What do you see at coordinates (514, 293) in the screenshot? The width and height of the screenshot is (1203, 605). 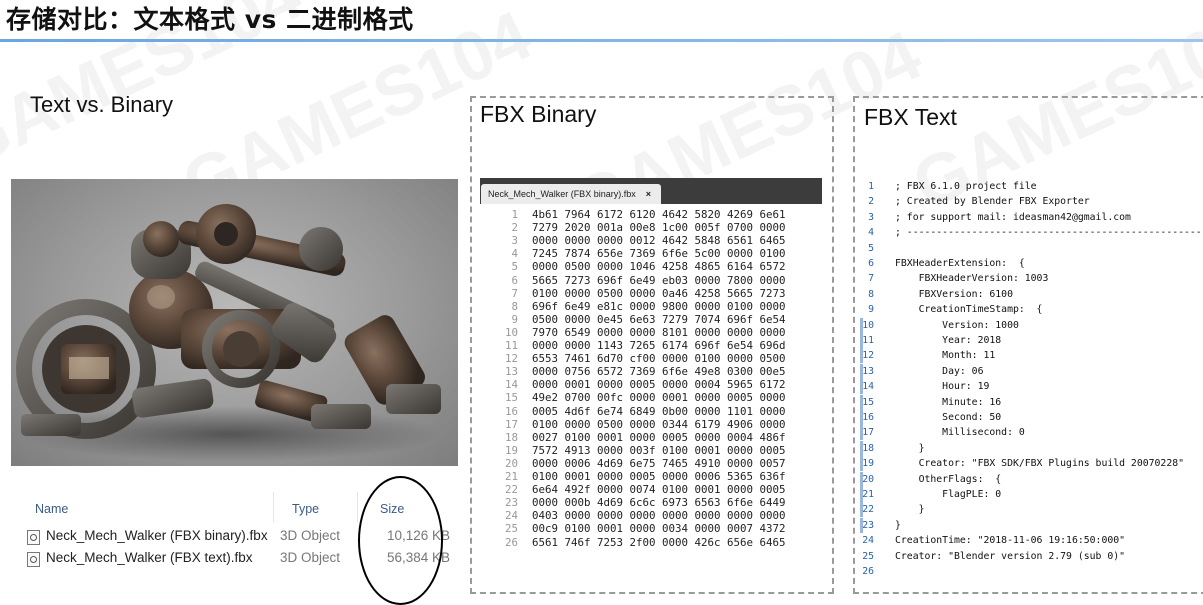 I see `line-number: 7` at bounding box center [514, 293].